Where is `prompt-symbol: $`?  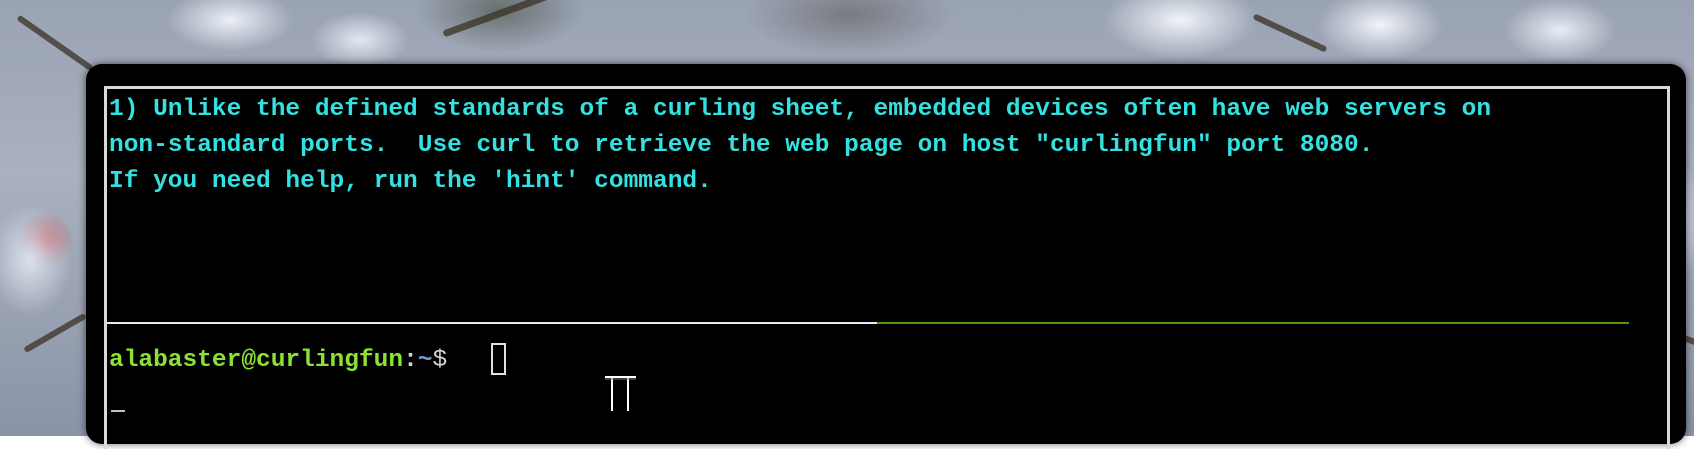
prompt-symbol: $ is located at coordinates (440, 360).